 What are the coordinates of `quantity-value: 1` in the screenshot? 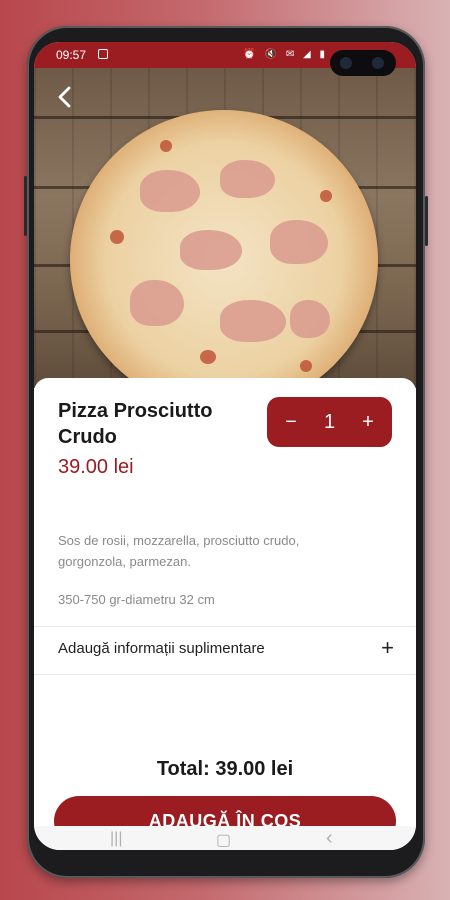 It's located at (329, 422).